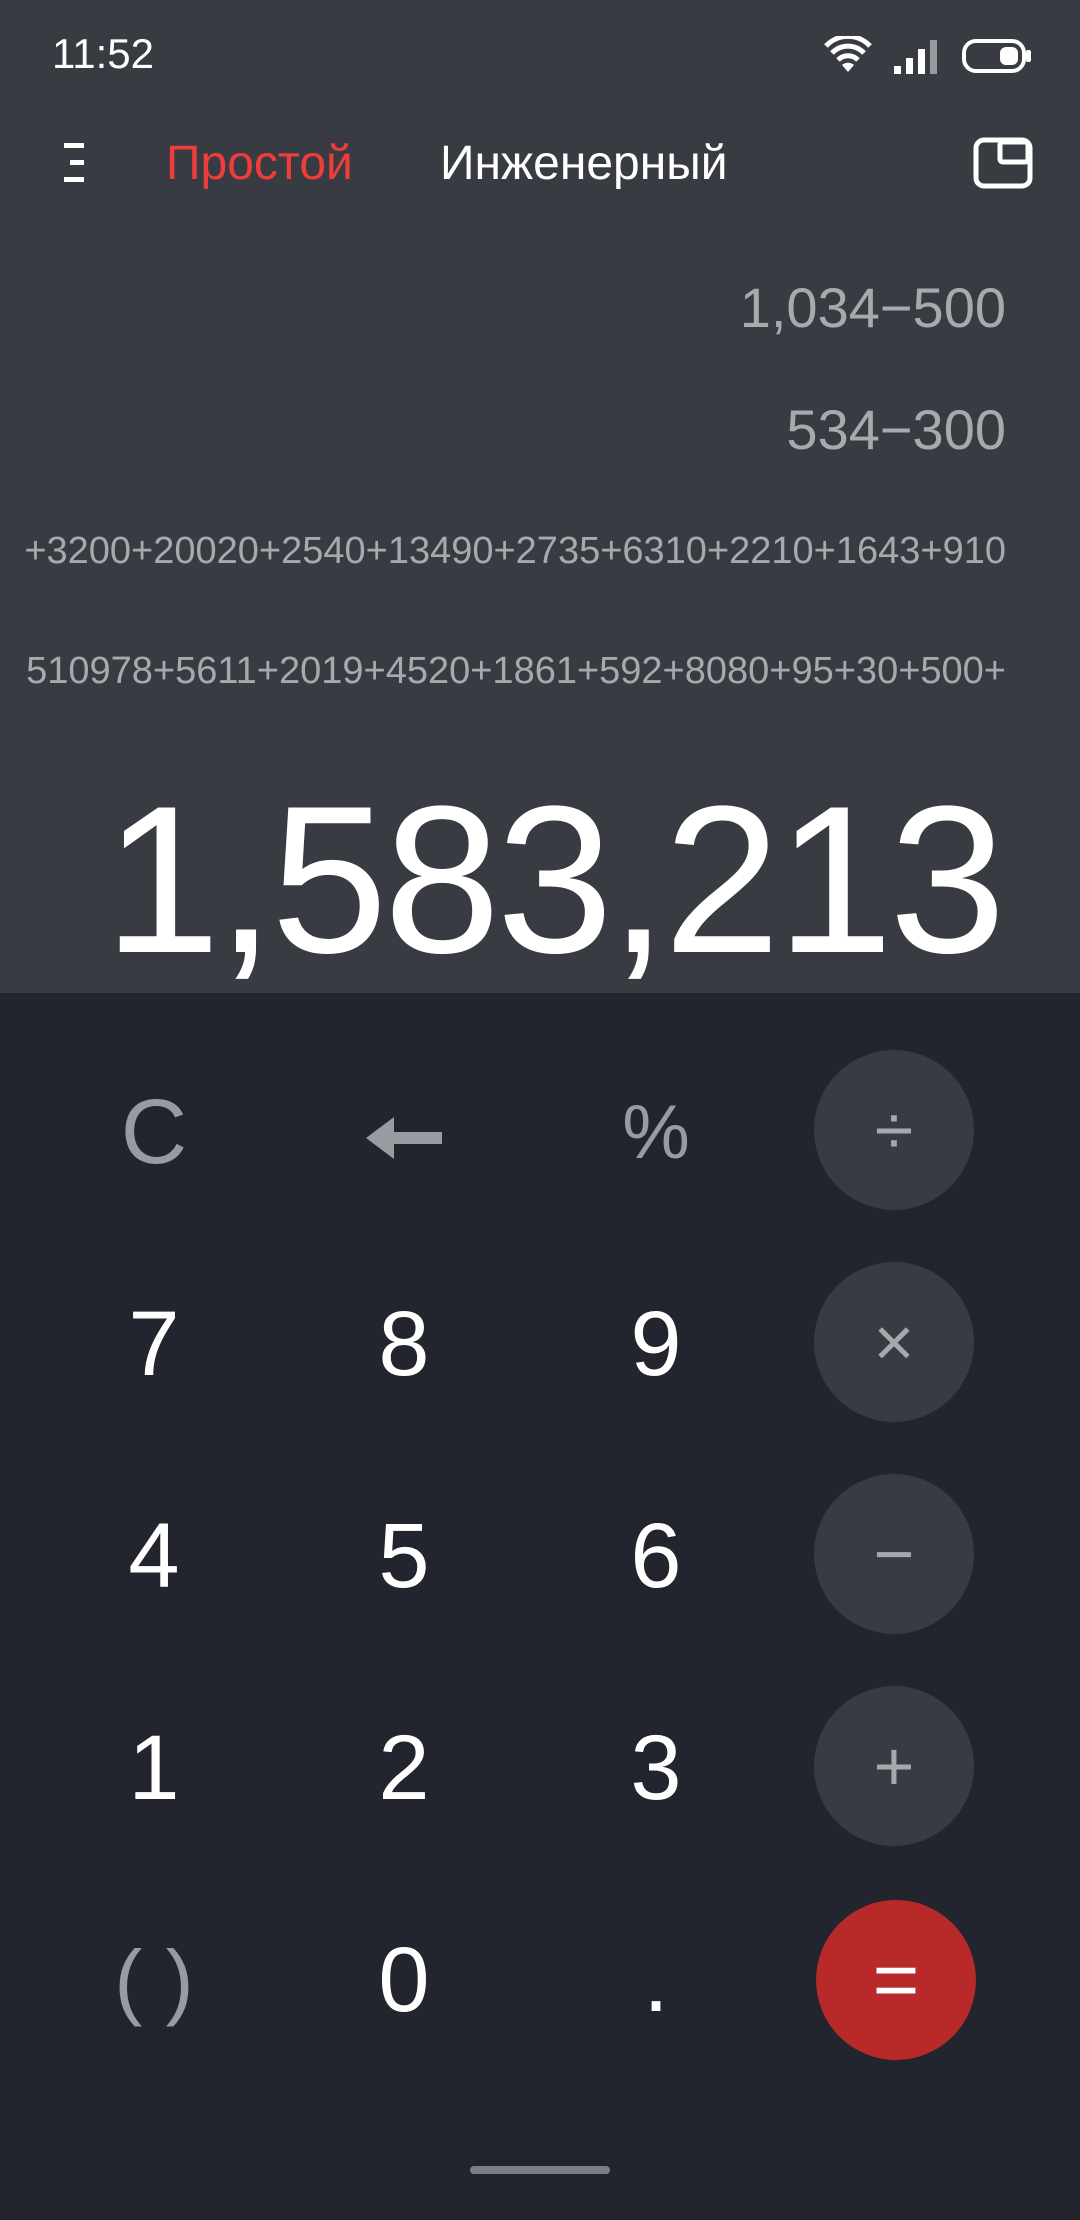  Describe the element at coordinates (404, 1556) in the screenshot. I see `digit-5-button: 5` at that location.